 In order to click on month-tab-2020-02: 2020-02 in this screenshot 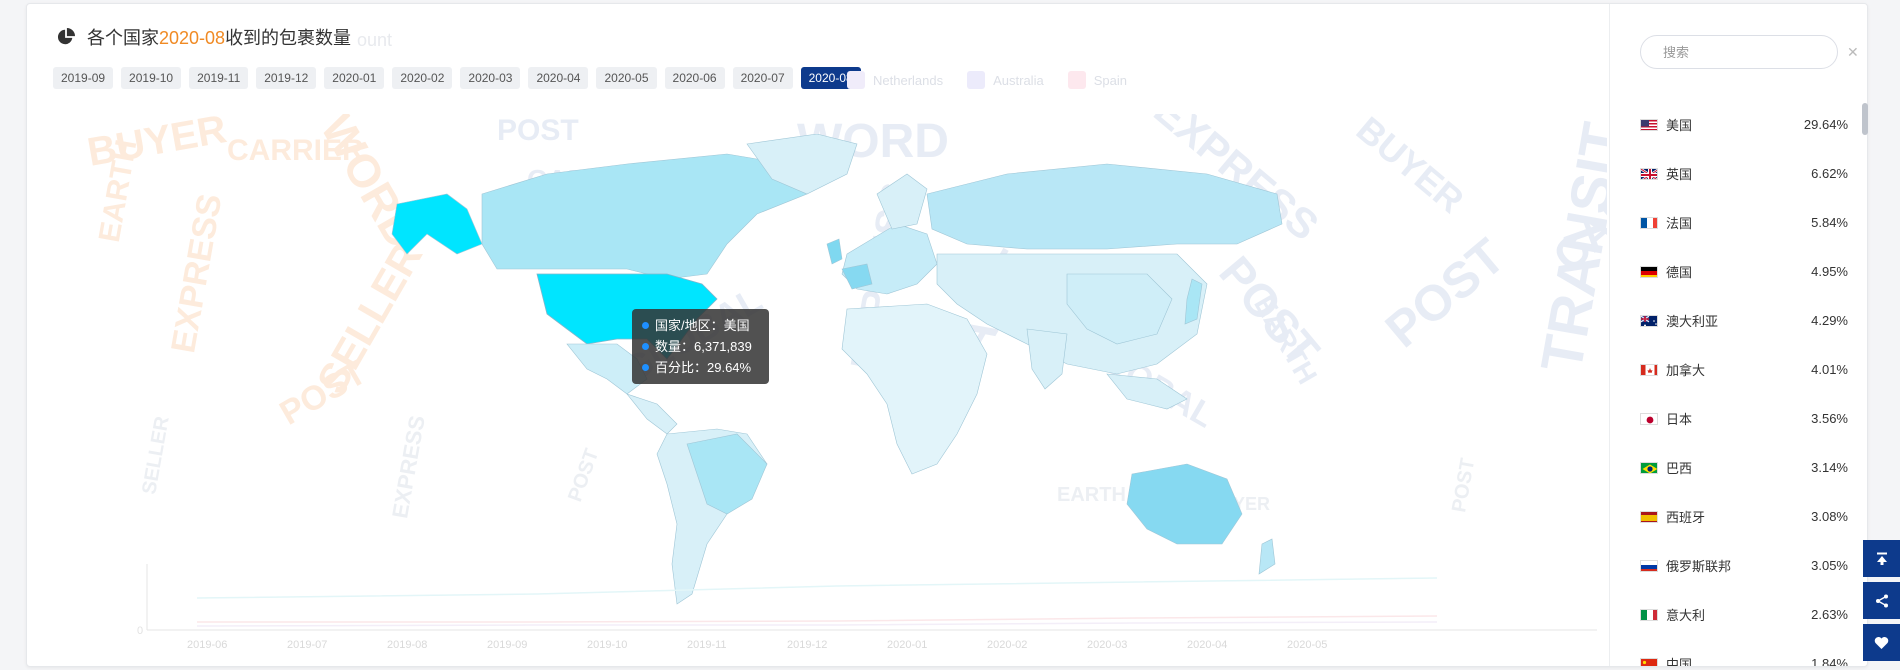, I will do `click(422, 78)`.